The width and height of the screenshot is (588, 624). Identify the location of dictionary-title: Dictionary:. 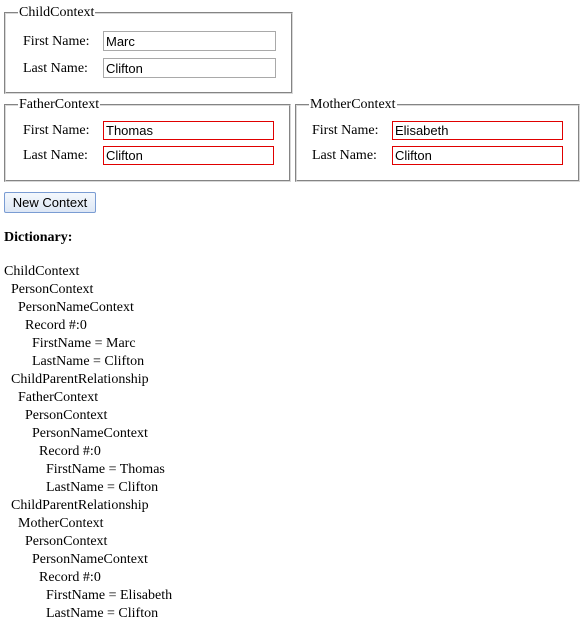
(38, 237).